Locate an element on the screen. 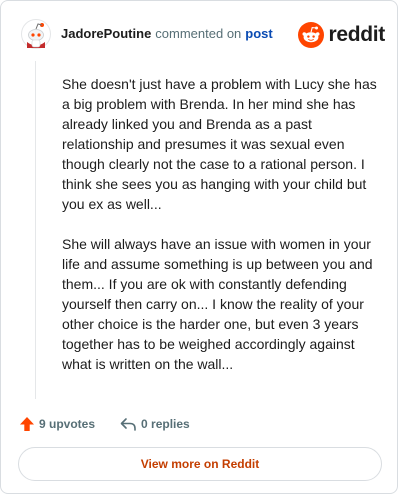  author-name: JadorePoutine is located at coordinates (106, 33).